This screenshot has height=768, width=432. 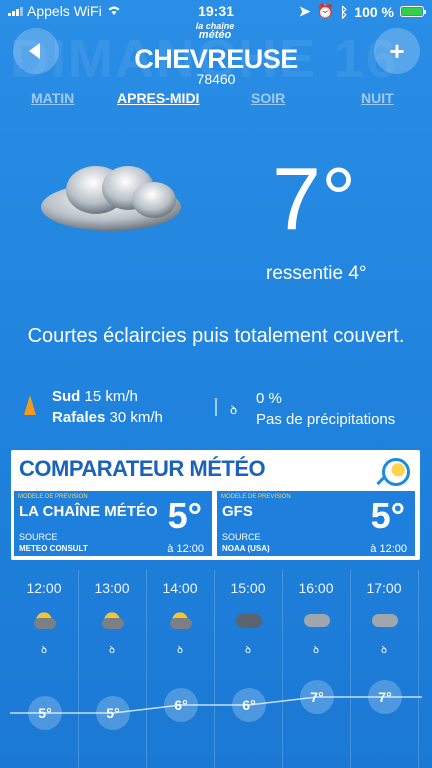 What do you see at coordinates (180, 588) in the screenshot?
I see `hour-label: 14:00` at bounding box center [180, 588].